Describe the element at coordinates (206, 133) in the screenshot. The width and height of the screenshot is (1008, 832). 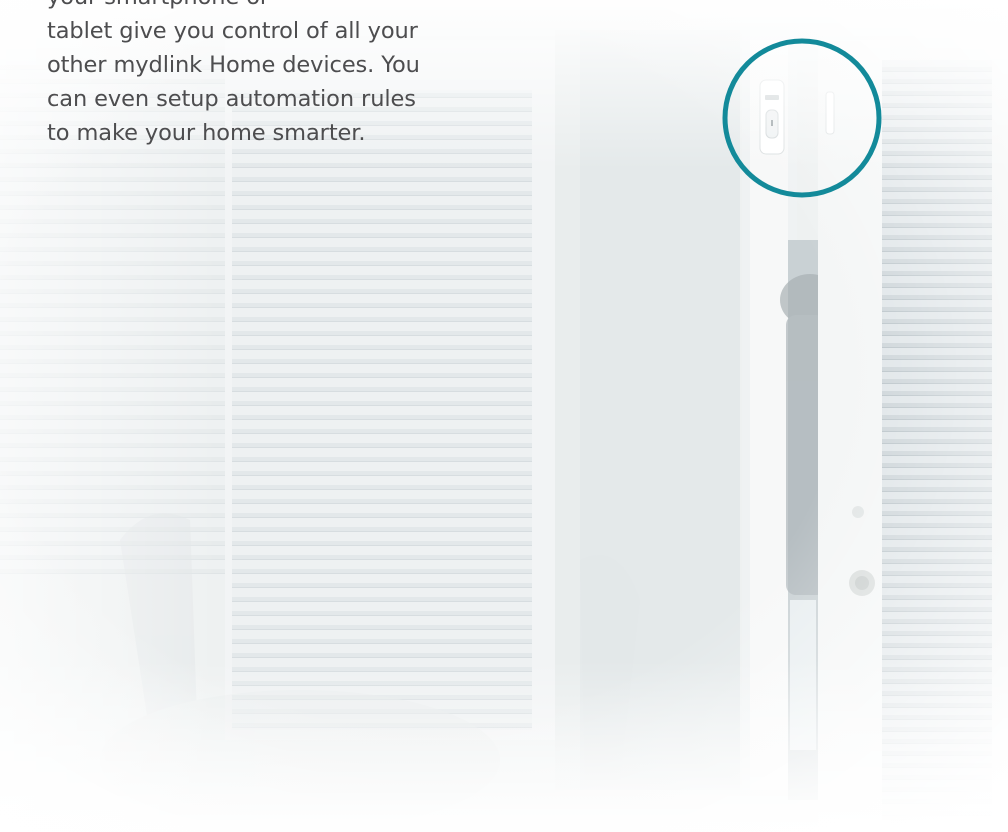
I see `description-line: to make your home smarter.` at that location.